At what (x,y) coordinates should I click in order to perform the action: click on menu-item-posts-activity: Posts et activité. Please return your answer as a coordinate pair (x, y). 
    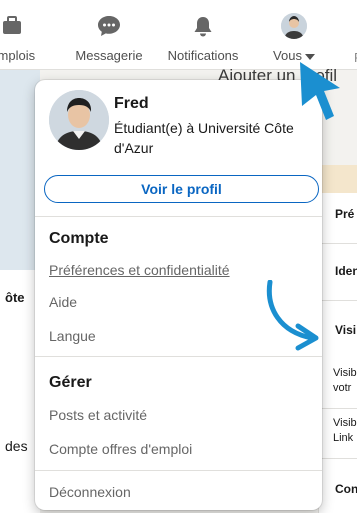
    Looking at the image, I should click on (98, 415).